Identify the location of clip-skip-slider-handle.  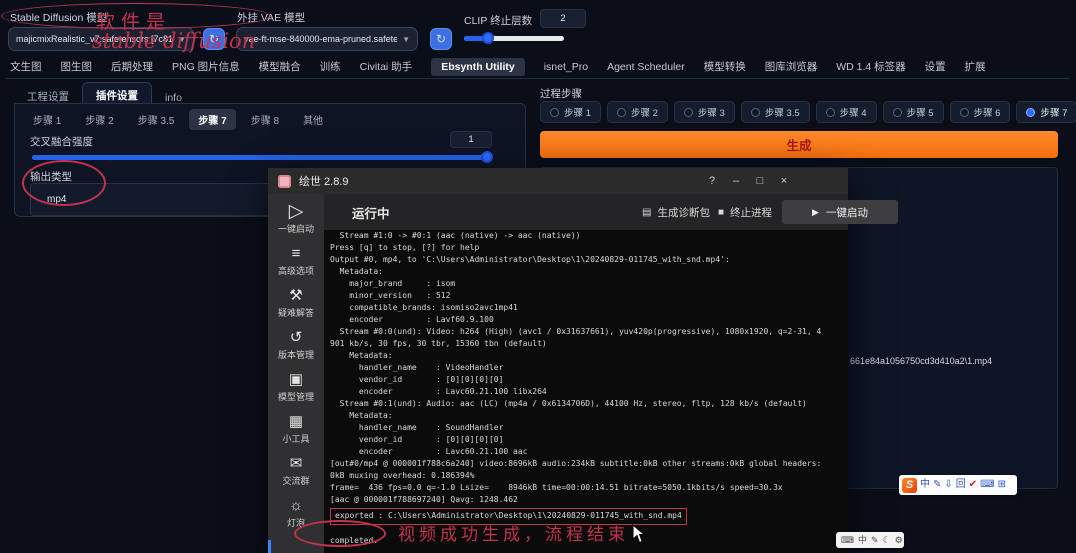
(488, 38).